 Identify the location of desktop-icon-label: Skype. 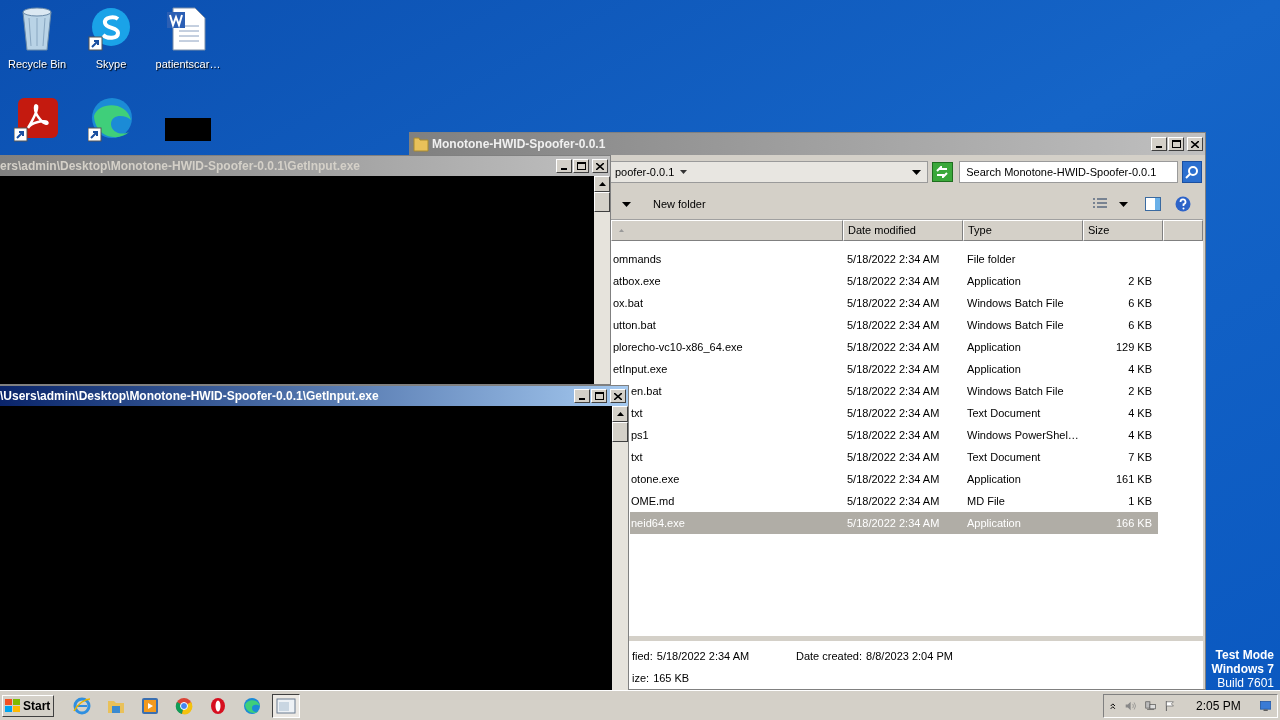
(111, 64).